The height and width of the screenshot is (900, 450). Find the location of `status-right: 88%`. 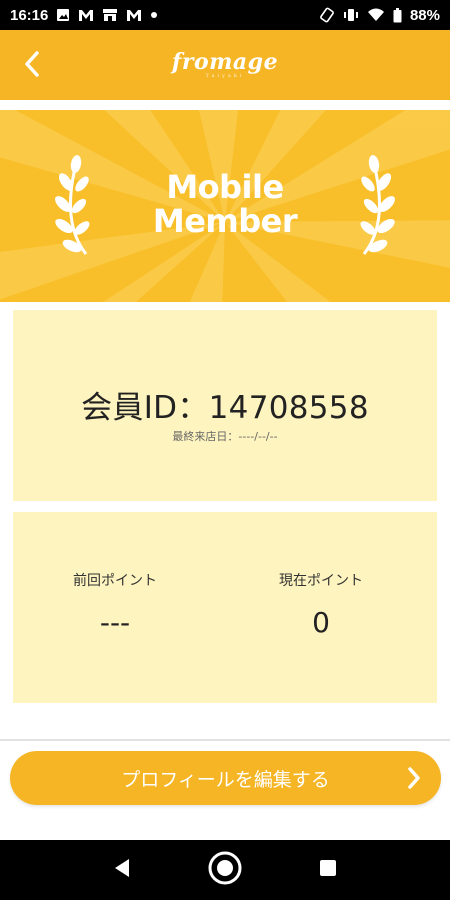

status-right: 88% is located at coordinates (379, 15).